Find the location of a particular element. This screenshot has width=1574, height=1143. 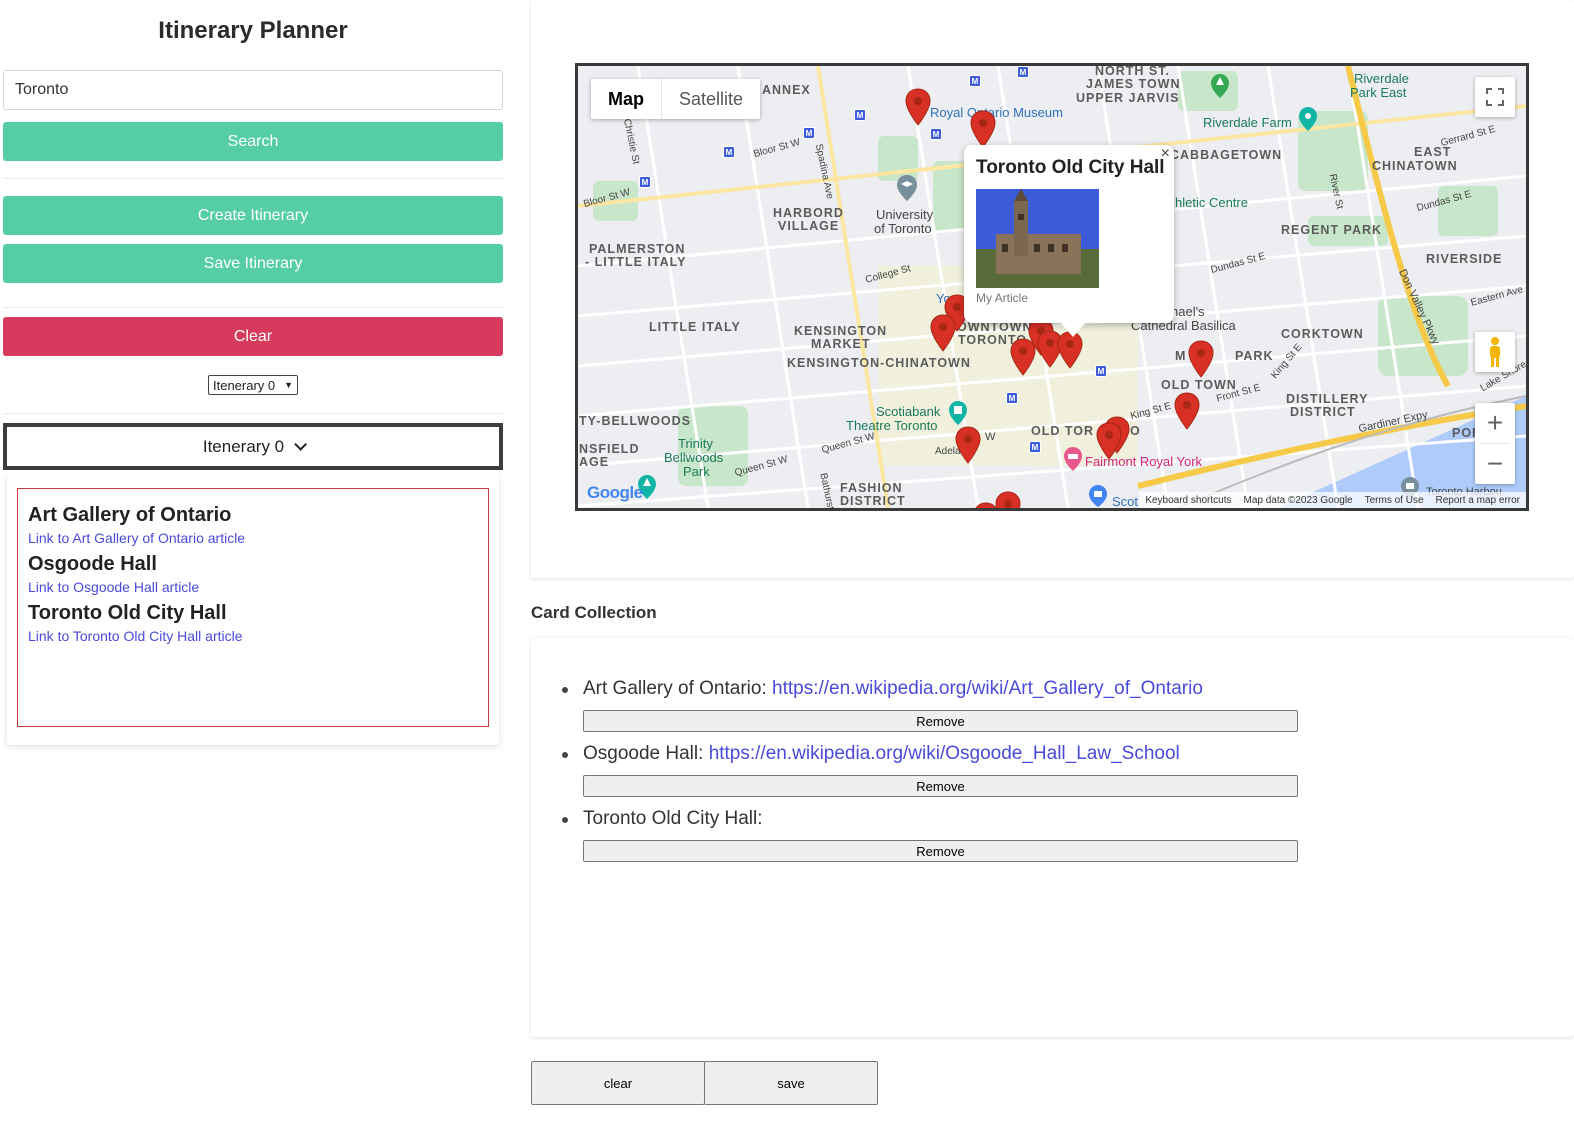

map-label: Theatre Toronto is located at coordinates (892, 425).